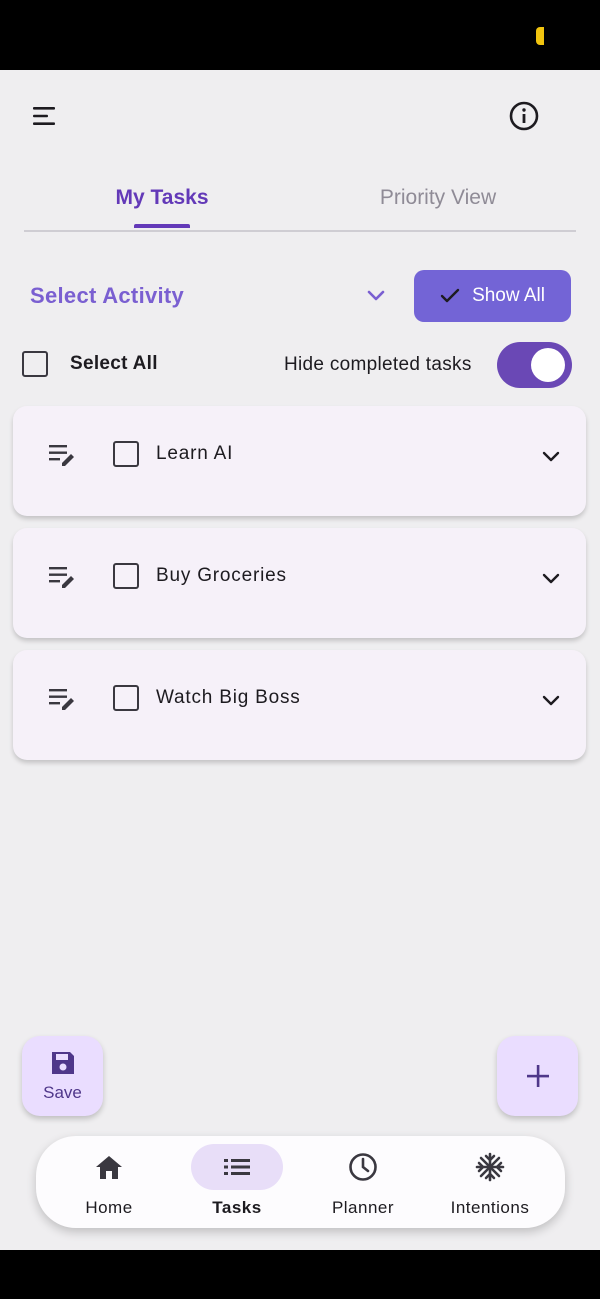 The image size is (600, 1299). I want to click on system-nav-area, so click(300, 1274).